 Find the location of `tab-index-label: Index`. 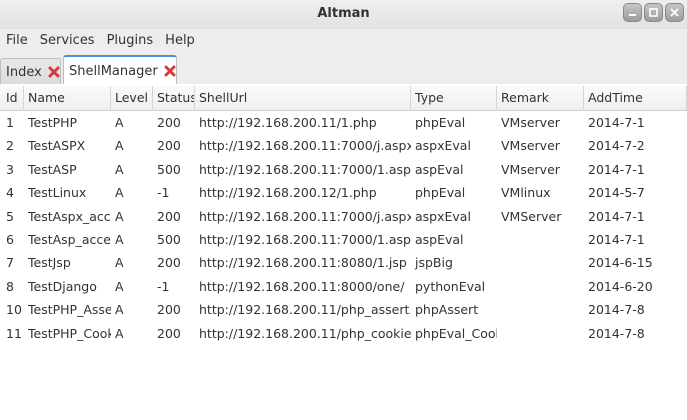

tab-index-label: Index is located at coordinates (24, 72).